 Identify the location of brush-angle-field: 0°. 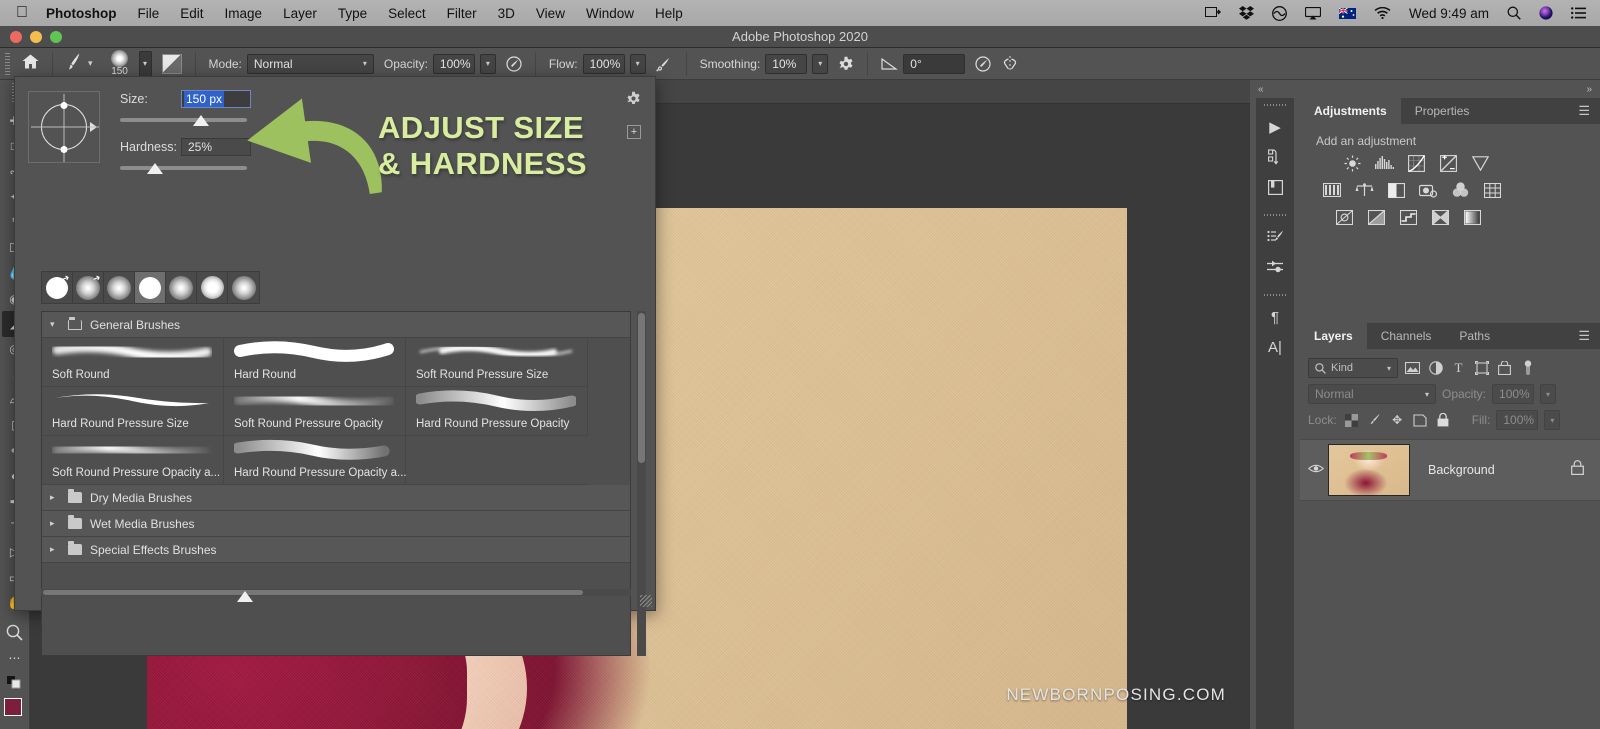
(923, 63).